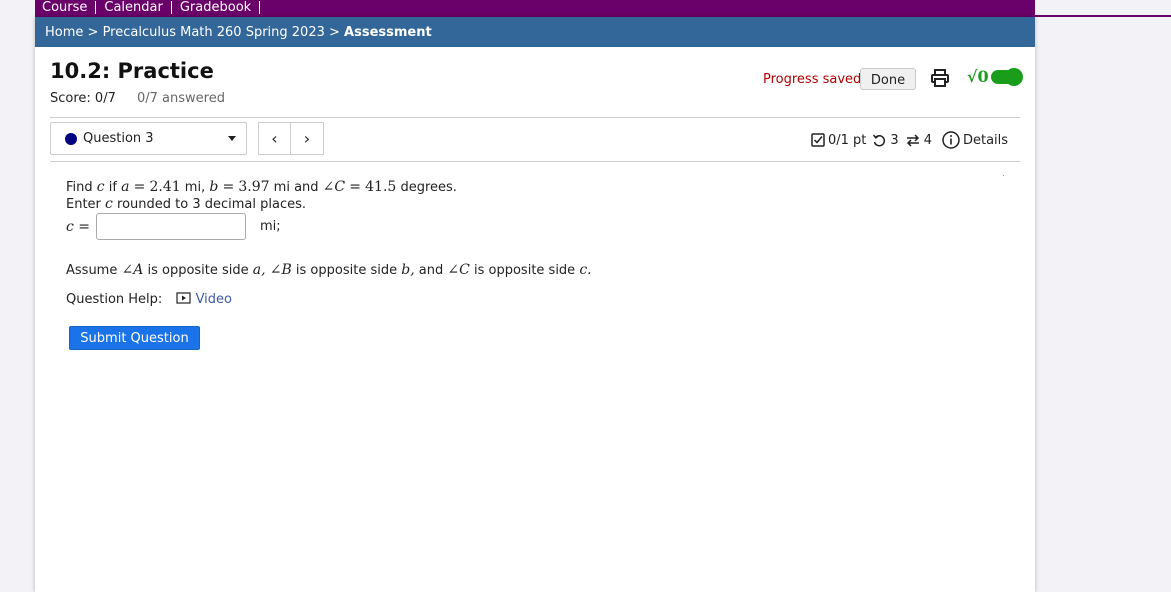 This screenshot has width=1171, height=592. I want to click on print-icon, so click(940, 80).